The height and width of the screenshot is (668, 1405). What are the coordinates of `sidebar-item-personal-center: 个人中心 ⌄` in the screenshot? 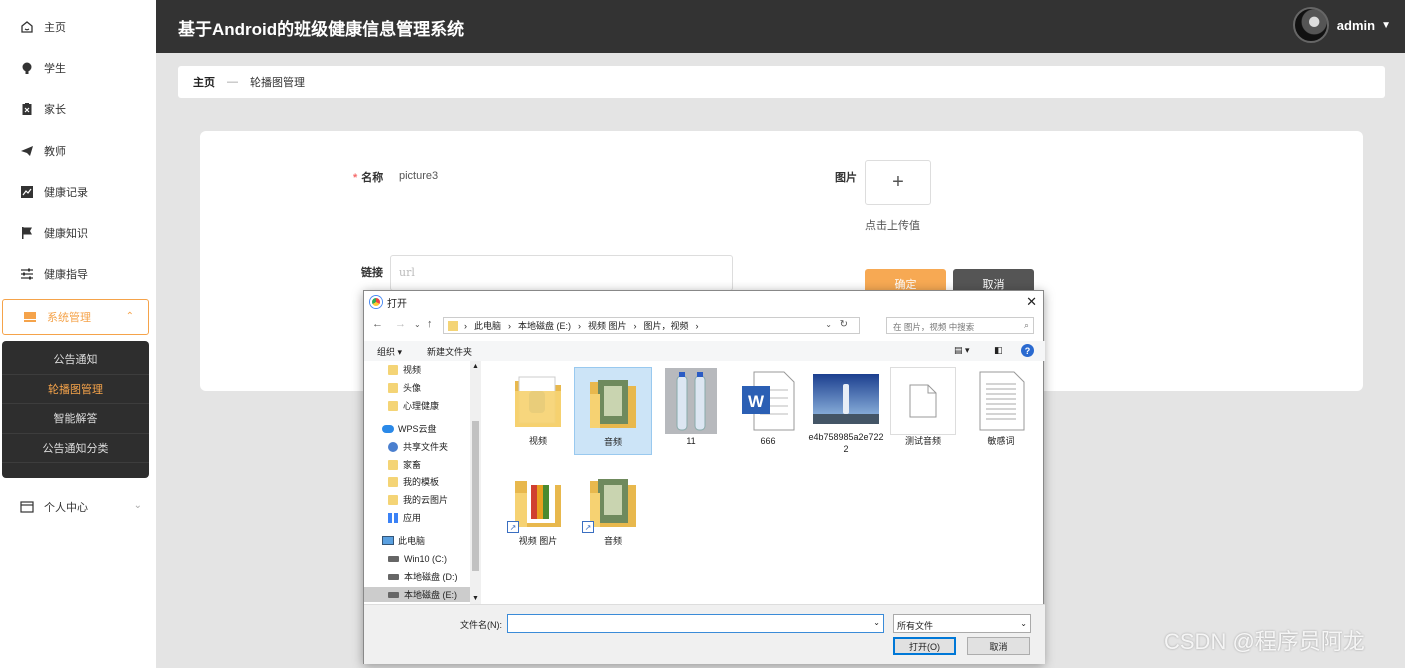 It's located at (78, 507).